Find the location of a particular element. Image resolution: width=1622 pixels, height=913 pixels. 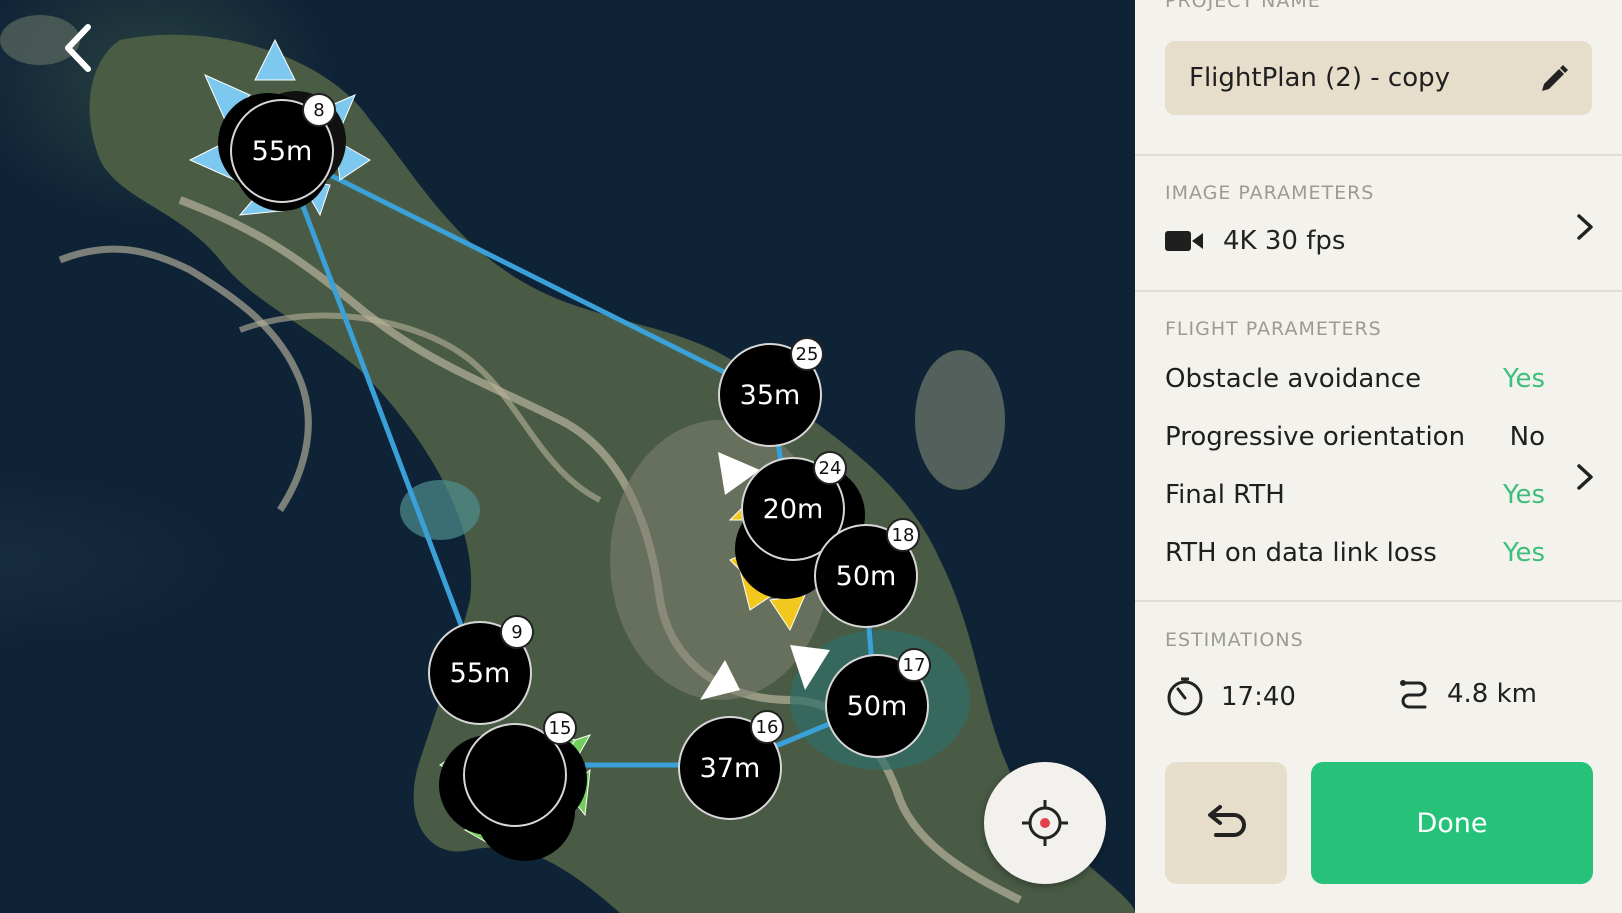

waypoint-number: 16 is located at coordinates (767, 727).